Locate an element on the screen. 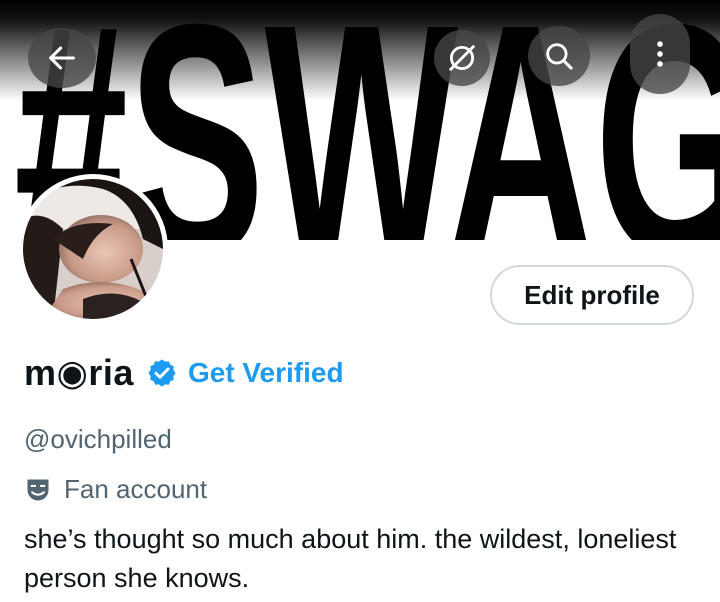 This screenshot has width=720, height=602. back-button is located at coordinates (62, 58).